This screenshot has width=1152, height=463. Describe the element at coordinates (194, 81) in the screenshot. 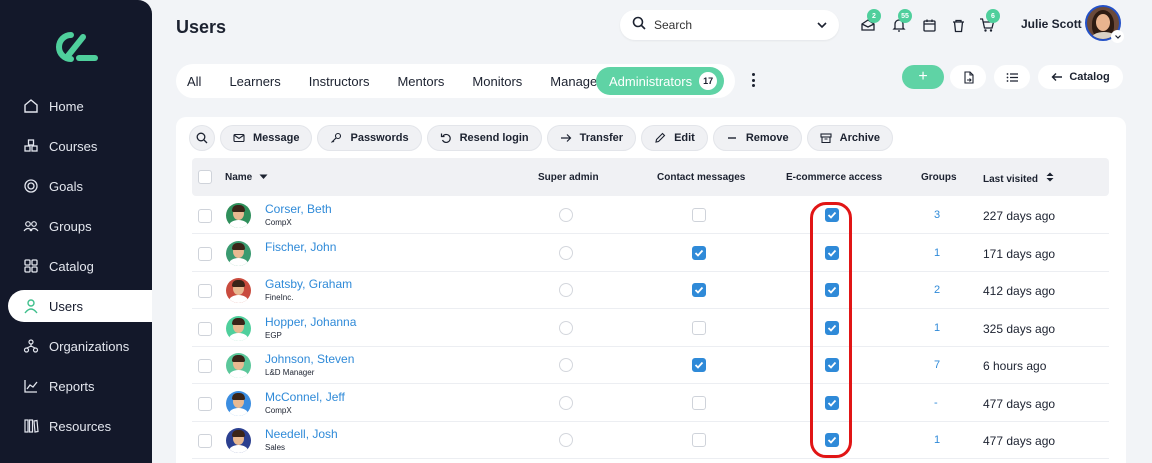

I see `tab-all: All` at that location.